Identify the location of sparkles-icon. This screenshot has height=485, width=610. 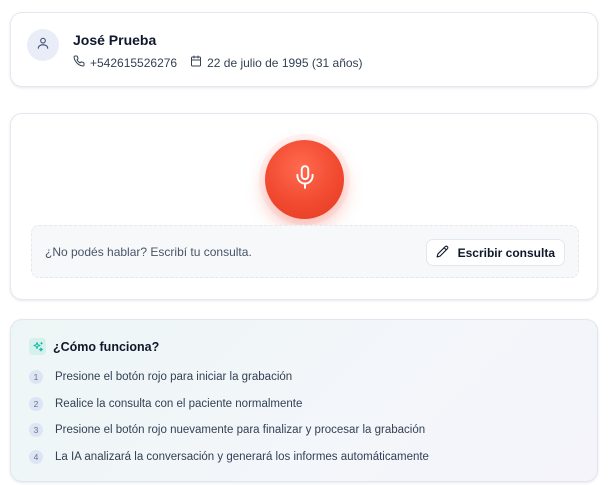
(37, 346).